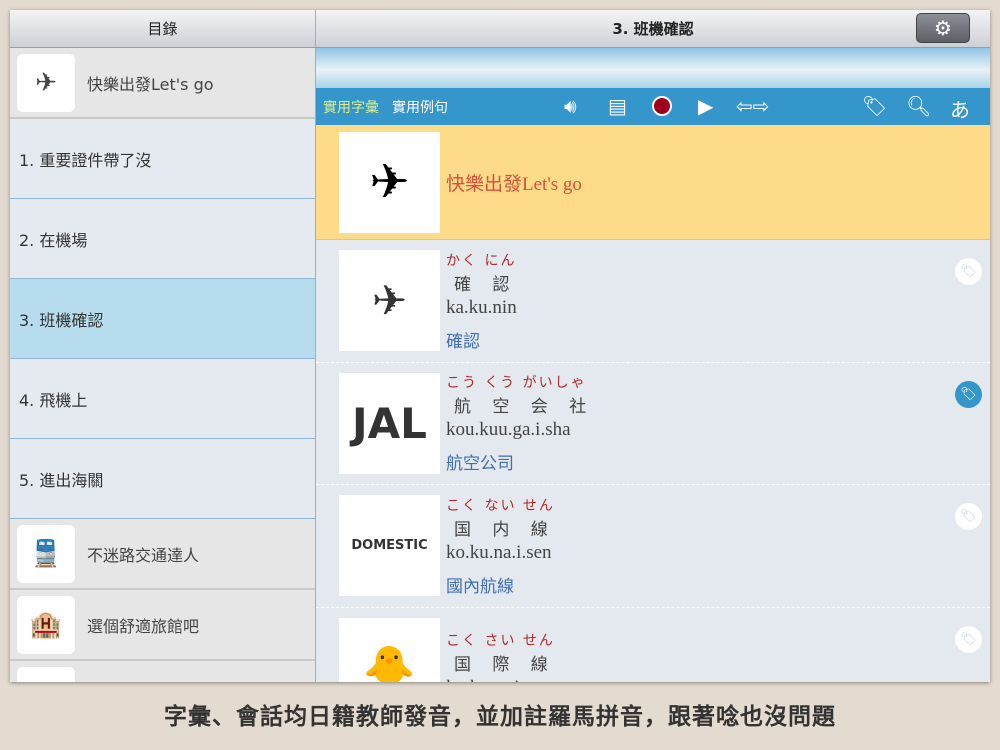 The image size is (1000, 750). Describe the element at coordinates (500, 717) in the screenshot. I see `promo-caption: 字彙、會話均日籍教師發音，並加註羅馬拼音，跟著唸也沒問題` at that location.